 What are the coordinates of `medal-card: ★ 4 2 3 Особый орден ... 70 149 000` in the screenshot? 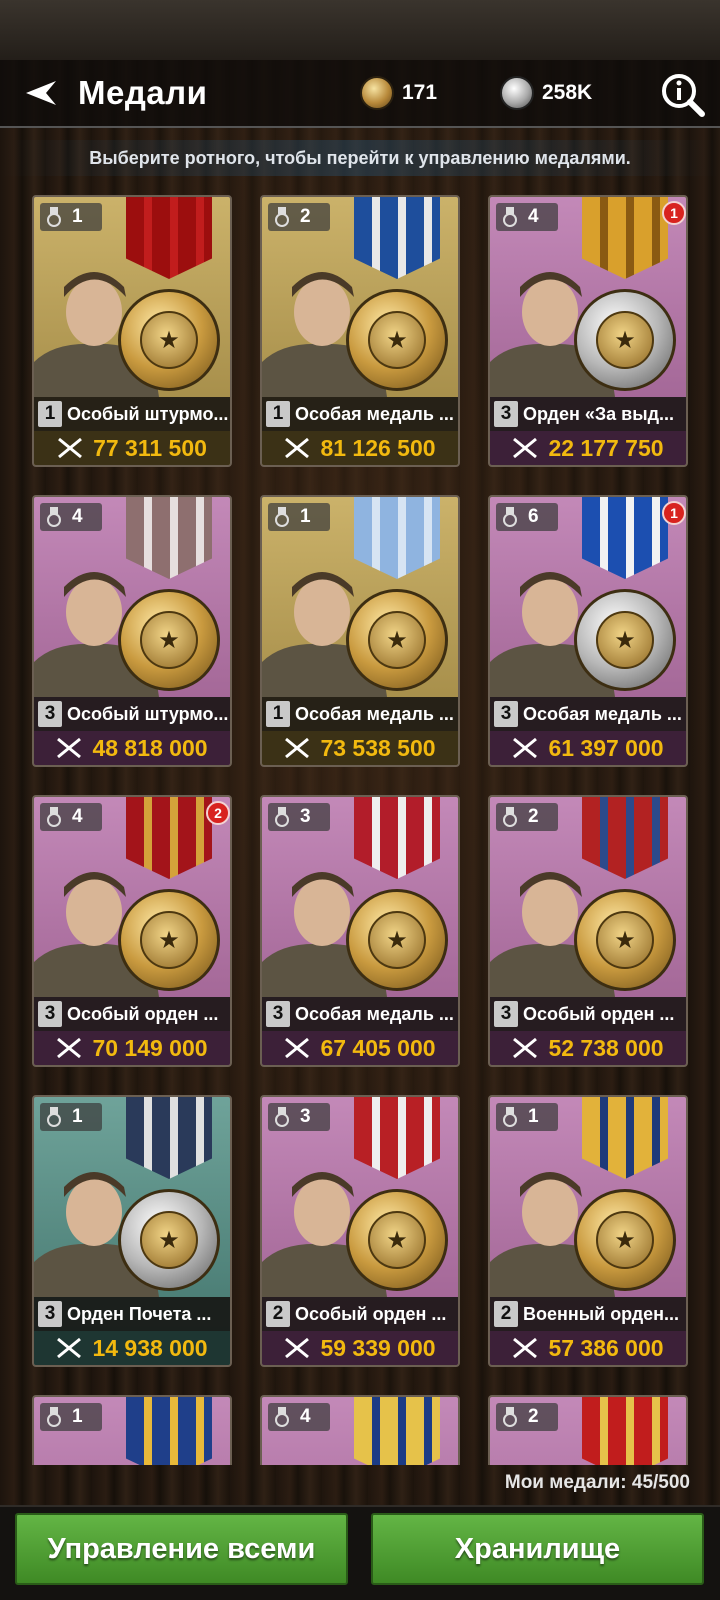 It's located at (132, 931).